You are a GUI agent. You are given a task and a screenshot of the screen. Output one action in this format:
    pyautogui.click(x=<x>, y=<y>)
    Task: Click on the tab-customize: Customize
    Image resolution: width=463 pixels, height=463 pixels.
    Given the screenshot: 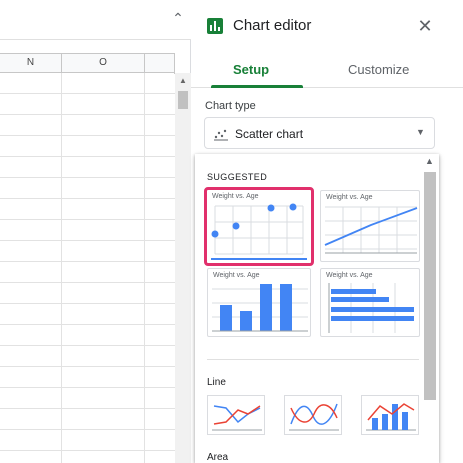 What is the action you would take?
    pyautogui.click(x=378, y=69)
    